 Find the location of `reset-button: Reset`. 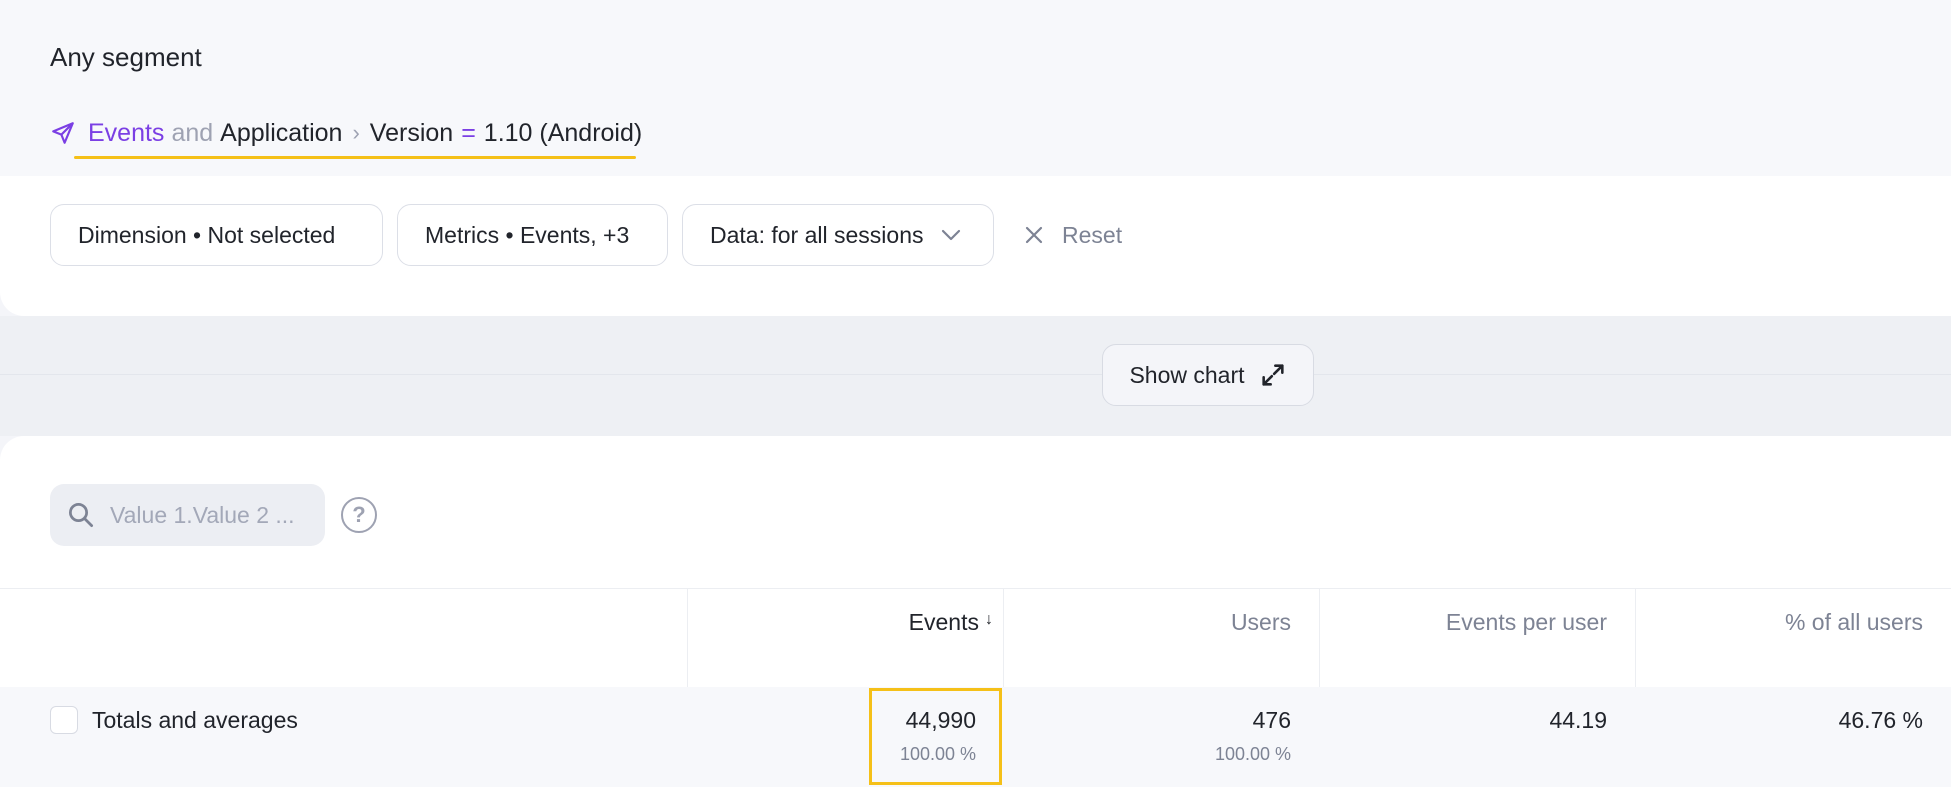

reset-button: Reset is located at coordinates (1072, 235).